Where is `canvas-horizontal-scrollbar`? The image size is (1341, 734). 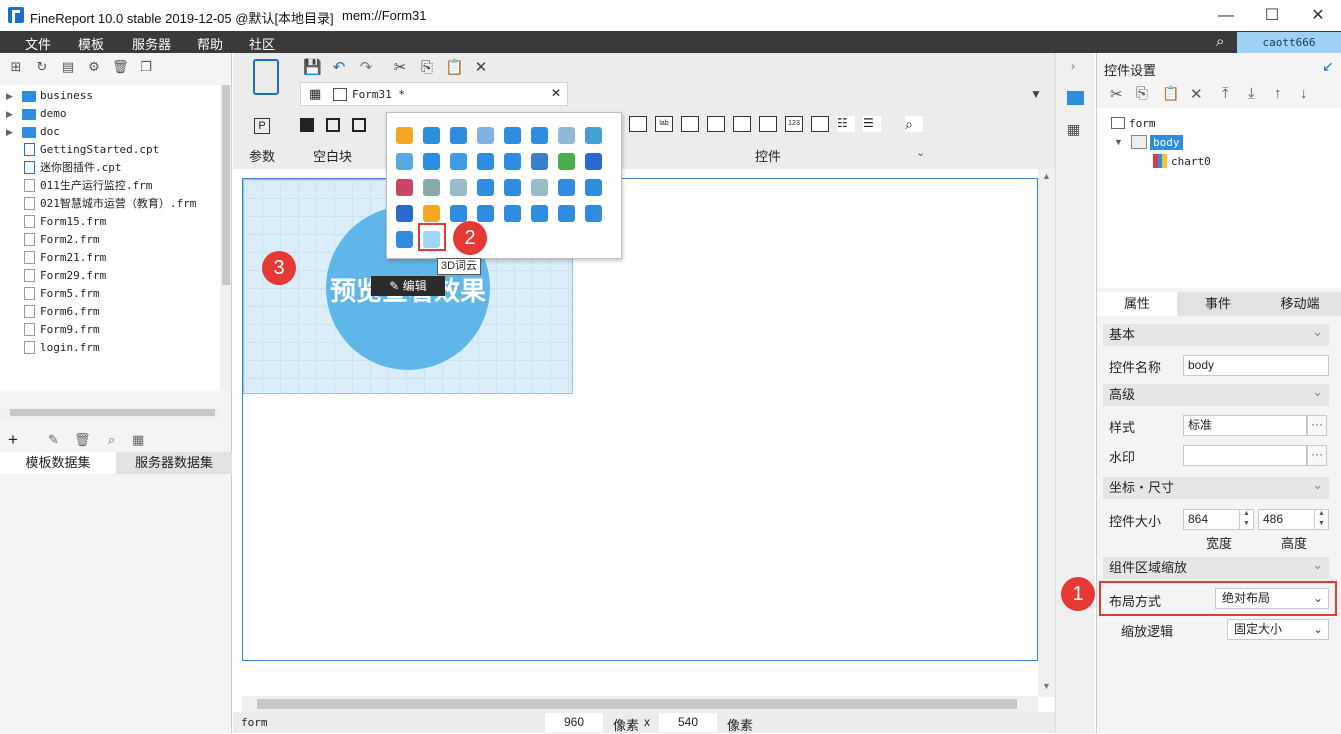
canvas-horizontal-scrollbar is located at coordinates (640, 704).